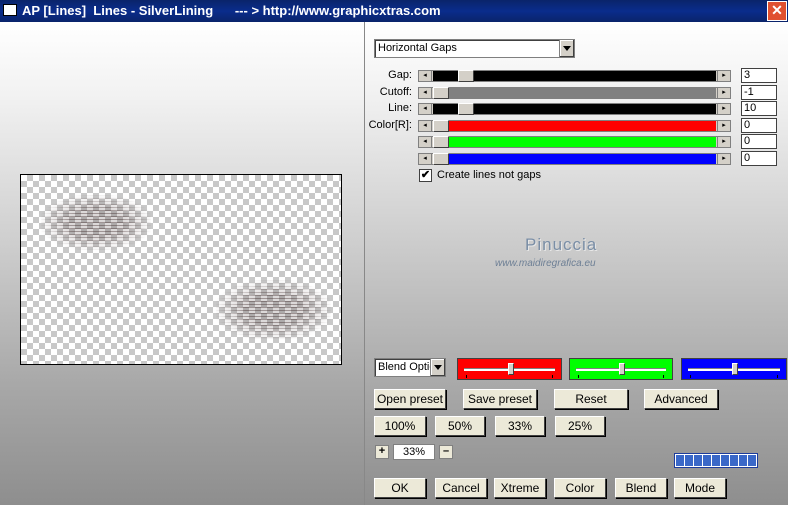 The width and height of the screenshot is (788, 505). Describe the element at coordinates (759, 92) in the screenshot. I see `cutoff-value-field: -1` at that location.